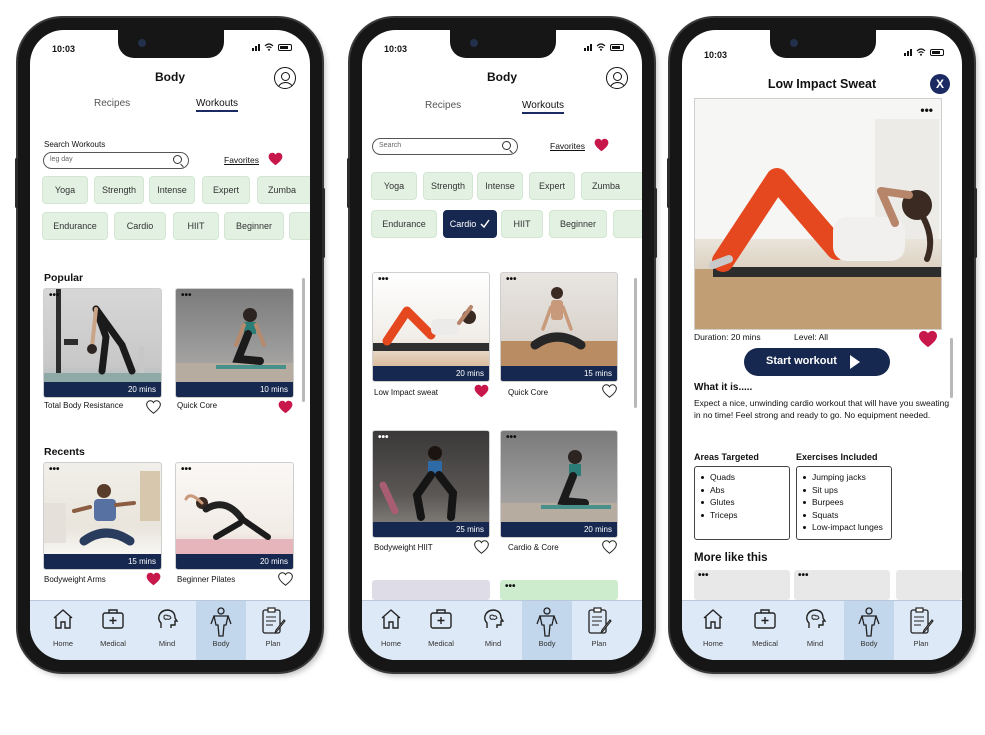  I want to click on brain-head-icon, so click(494, 618).